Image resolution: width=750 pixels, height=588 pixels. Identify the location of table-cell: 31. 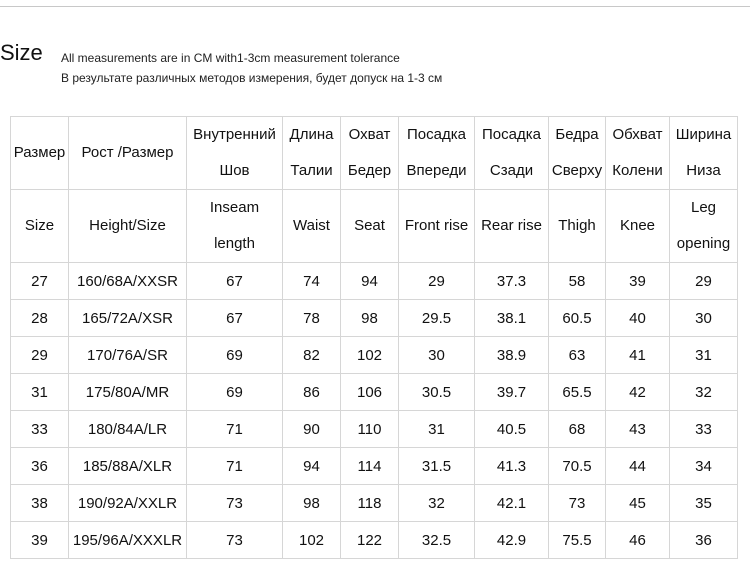
(703, 355).